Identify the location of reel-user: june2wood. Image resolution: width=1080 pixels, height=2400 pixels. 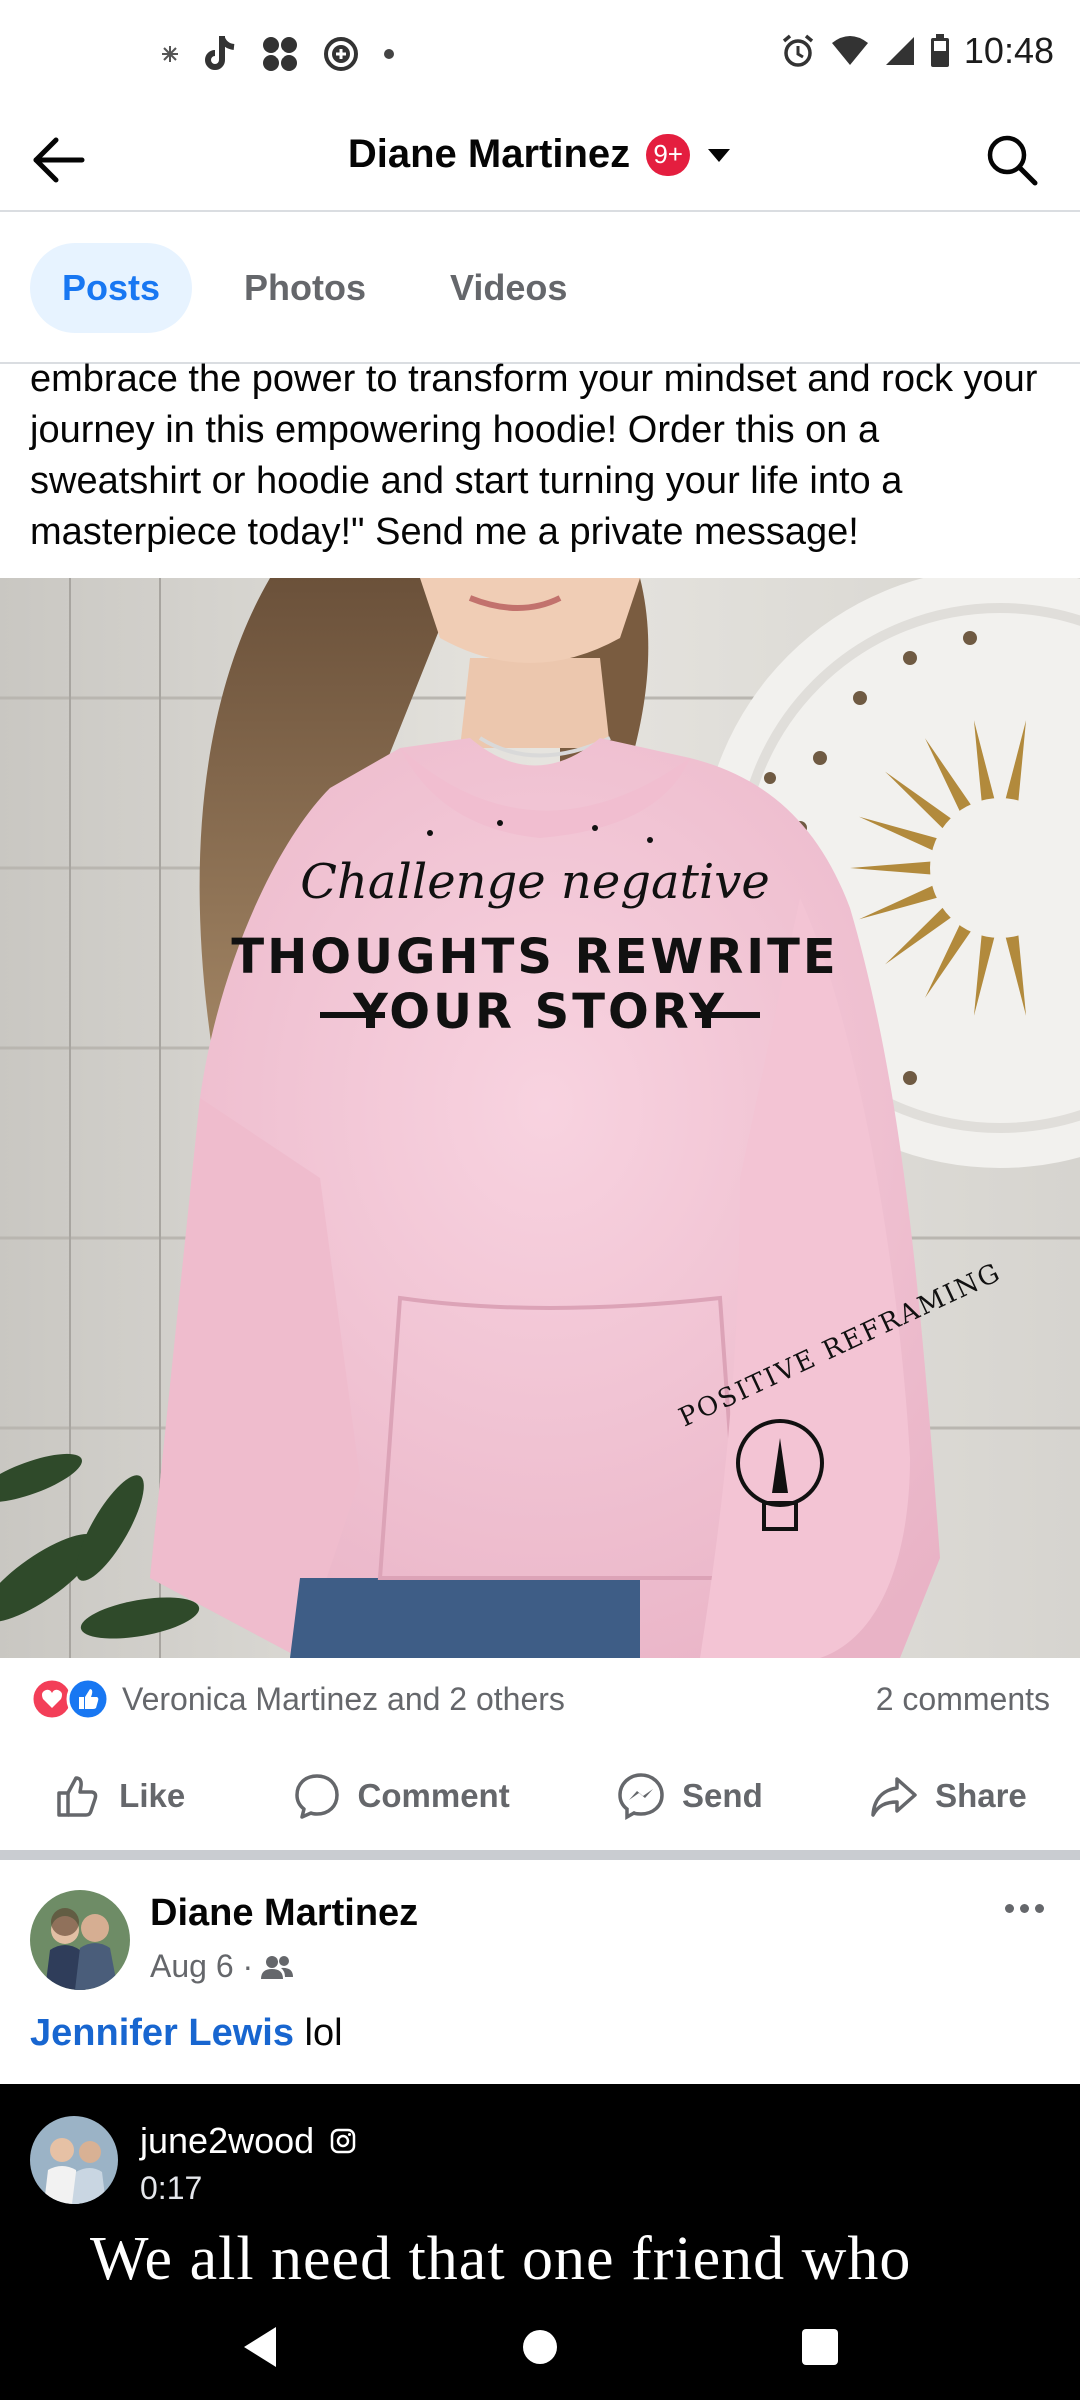
(248, 2141).